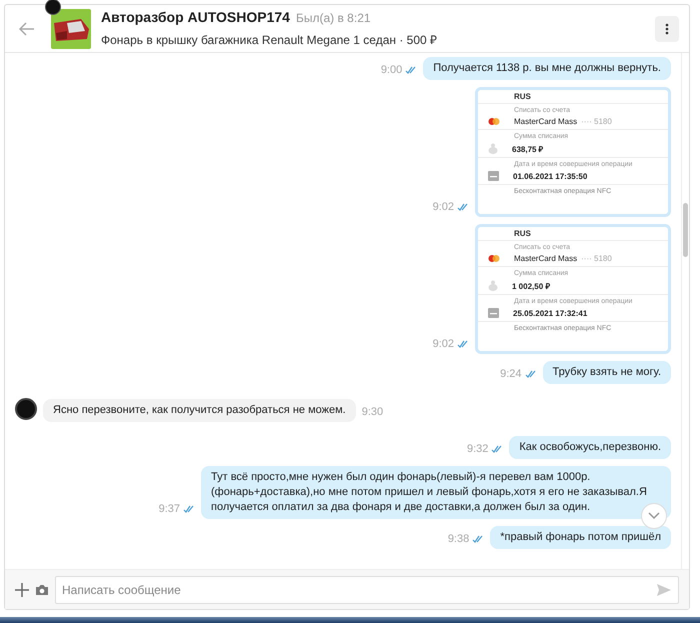 The width and height of the screenshot is (700, 623). What do you see at coordinates (654, 516) in the screenshot?
I see `chevron-down-icon` at bounding box center [654, 516].